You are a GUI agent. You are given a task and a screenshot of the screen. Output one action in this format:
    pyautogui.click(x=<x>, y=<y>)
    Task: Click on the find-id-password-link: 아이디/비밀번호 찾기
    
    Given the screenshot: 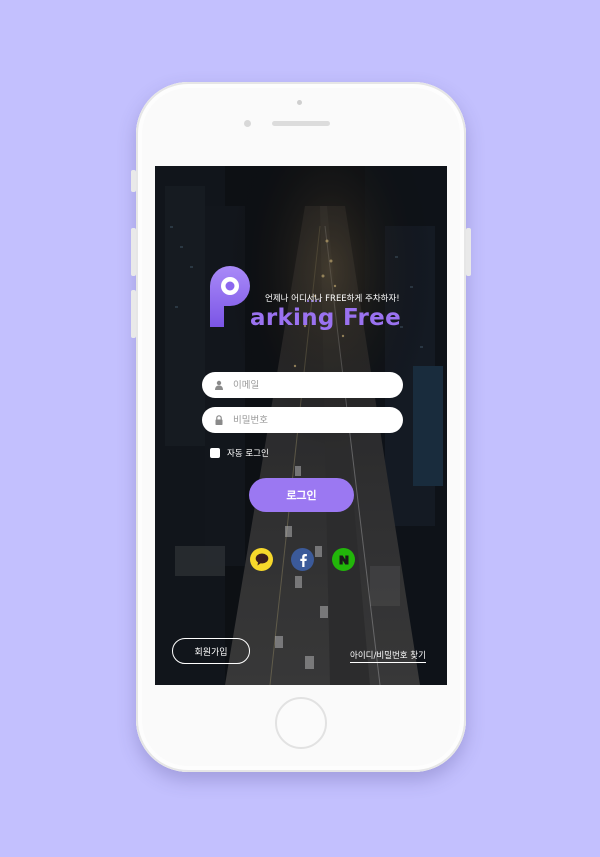 What is the action you would take?
    pyautogui.click(x=388, y=656)
    